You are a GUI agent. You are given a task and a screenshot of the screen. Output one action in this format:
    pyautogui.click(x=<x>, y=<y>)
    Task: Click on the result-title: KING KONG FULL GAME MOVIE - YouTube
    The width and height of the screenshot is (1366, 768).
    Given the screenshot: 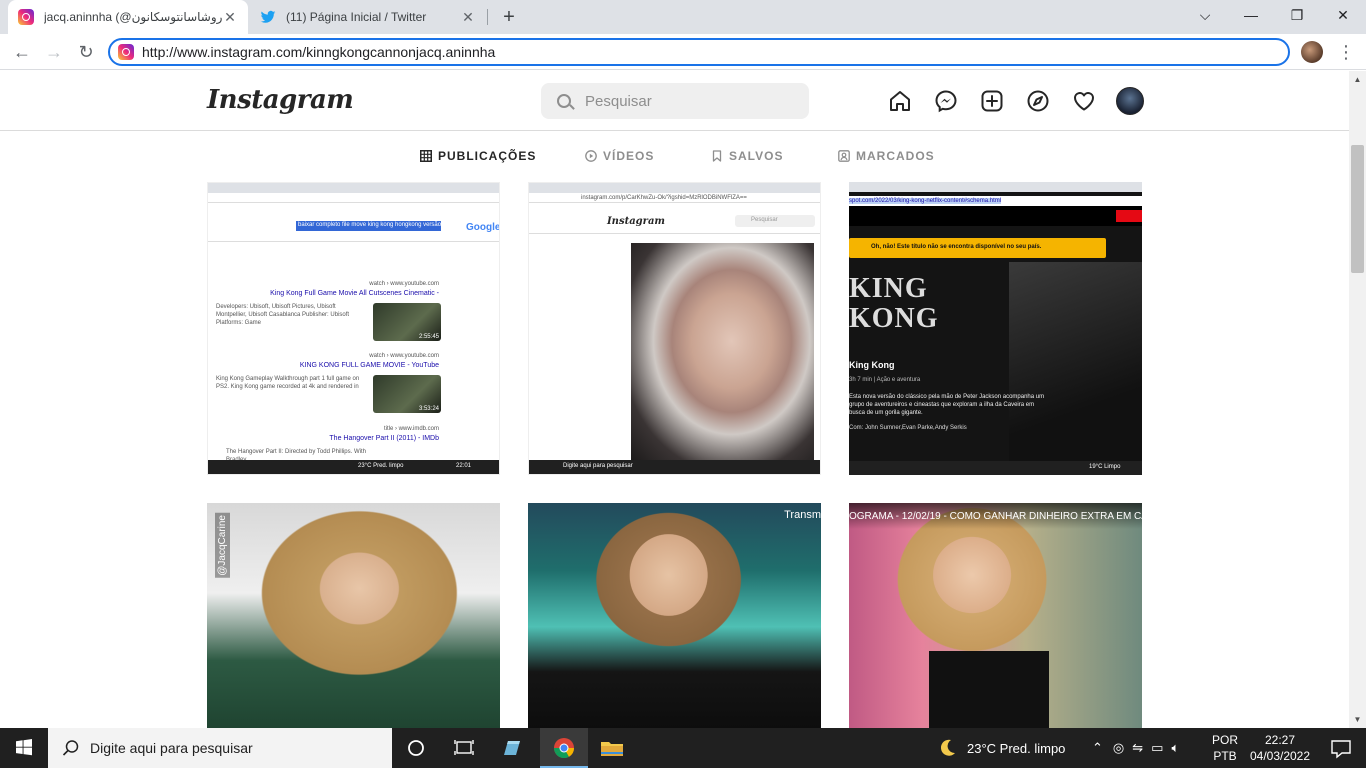 What is the action you would take?
    pyautogui.click(x=369, y=365)
    